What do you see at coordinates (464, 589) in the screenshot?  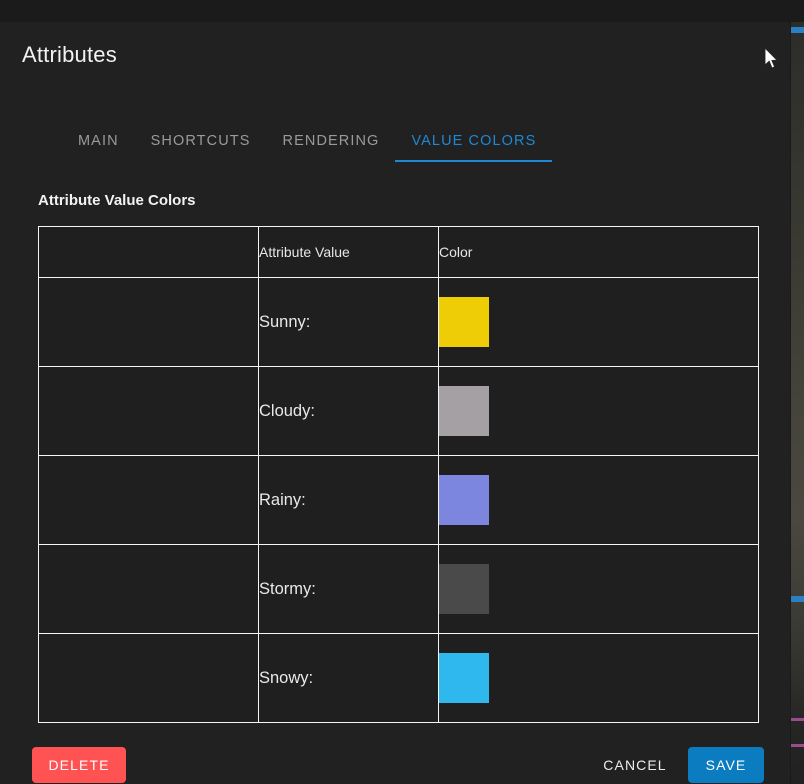 I see `color-swatch-stormy` at bounding box center [464, 589].